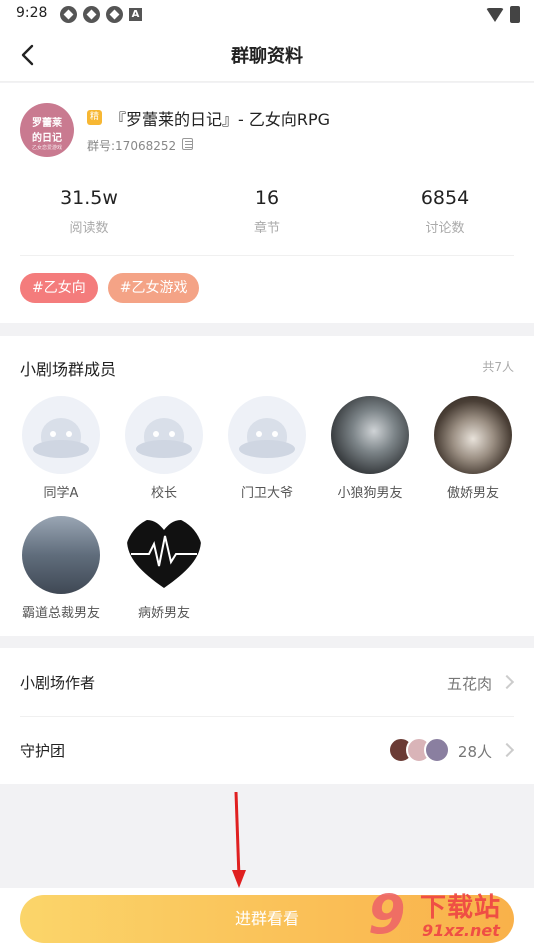  Describe the element at coordinates (445, 211) in the screenshot. I see `stat-discussions: 6854 讨论数` at that location.